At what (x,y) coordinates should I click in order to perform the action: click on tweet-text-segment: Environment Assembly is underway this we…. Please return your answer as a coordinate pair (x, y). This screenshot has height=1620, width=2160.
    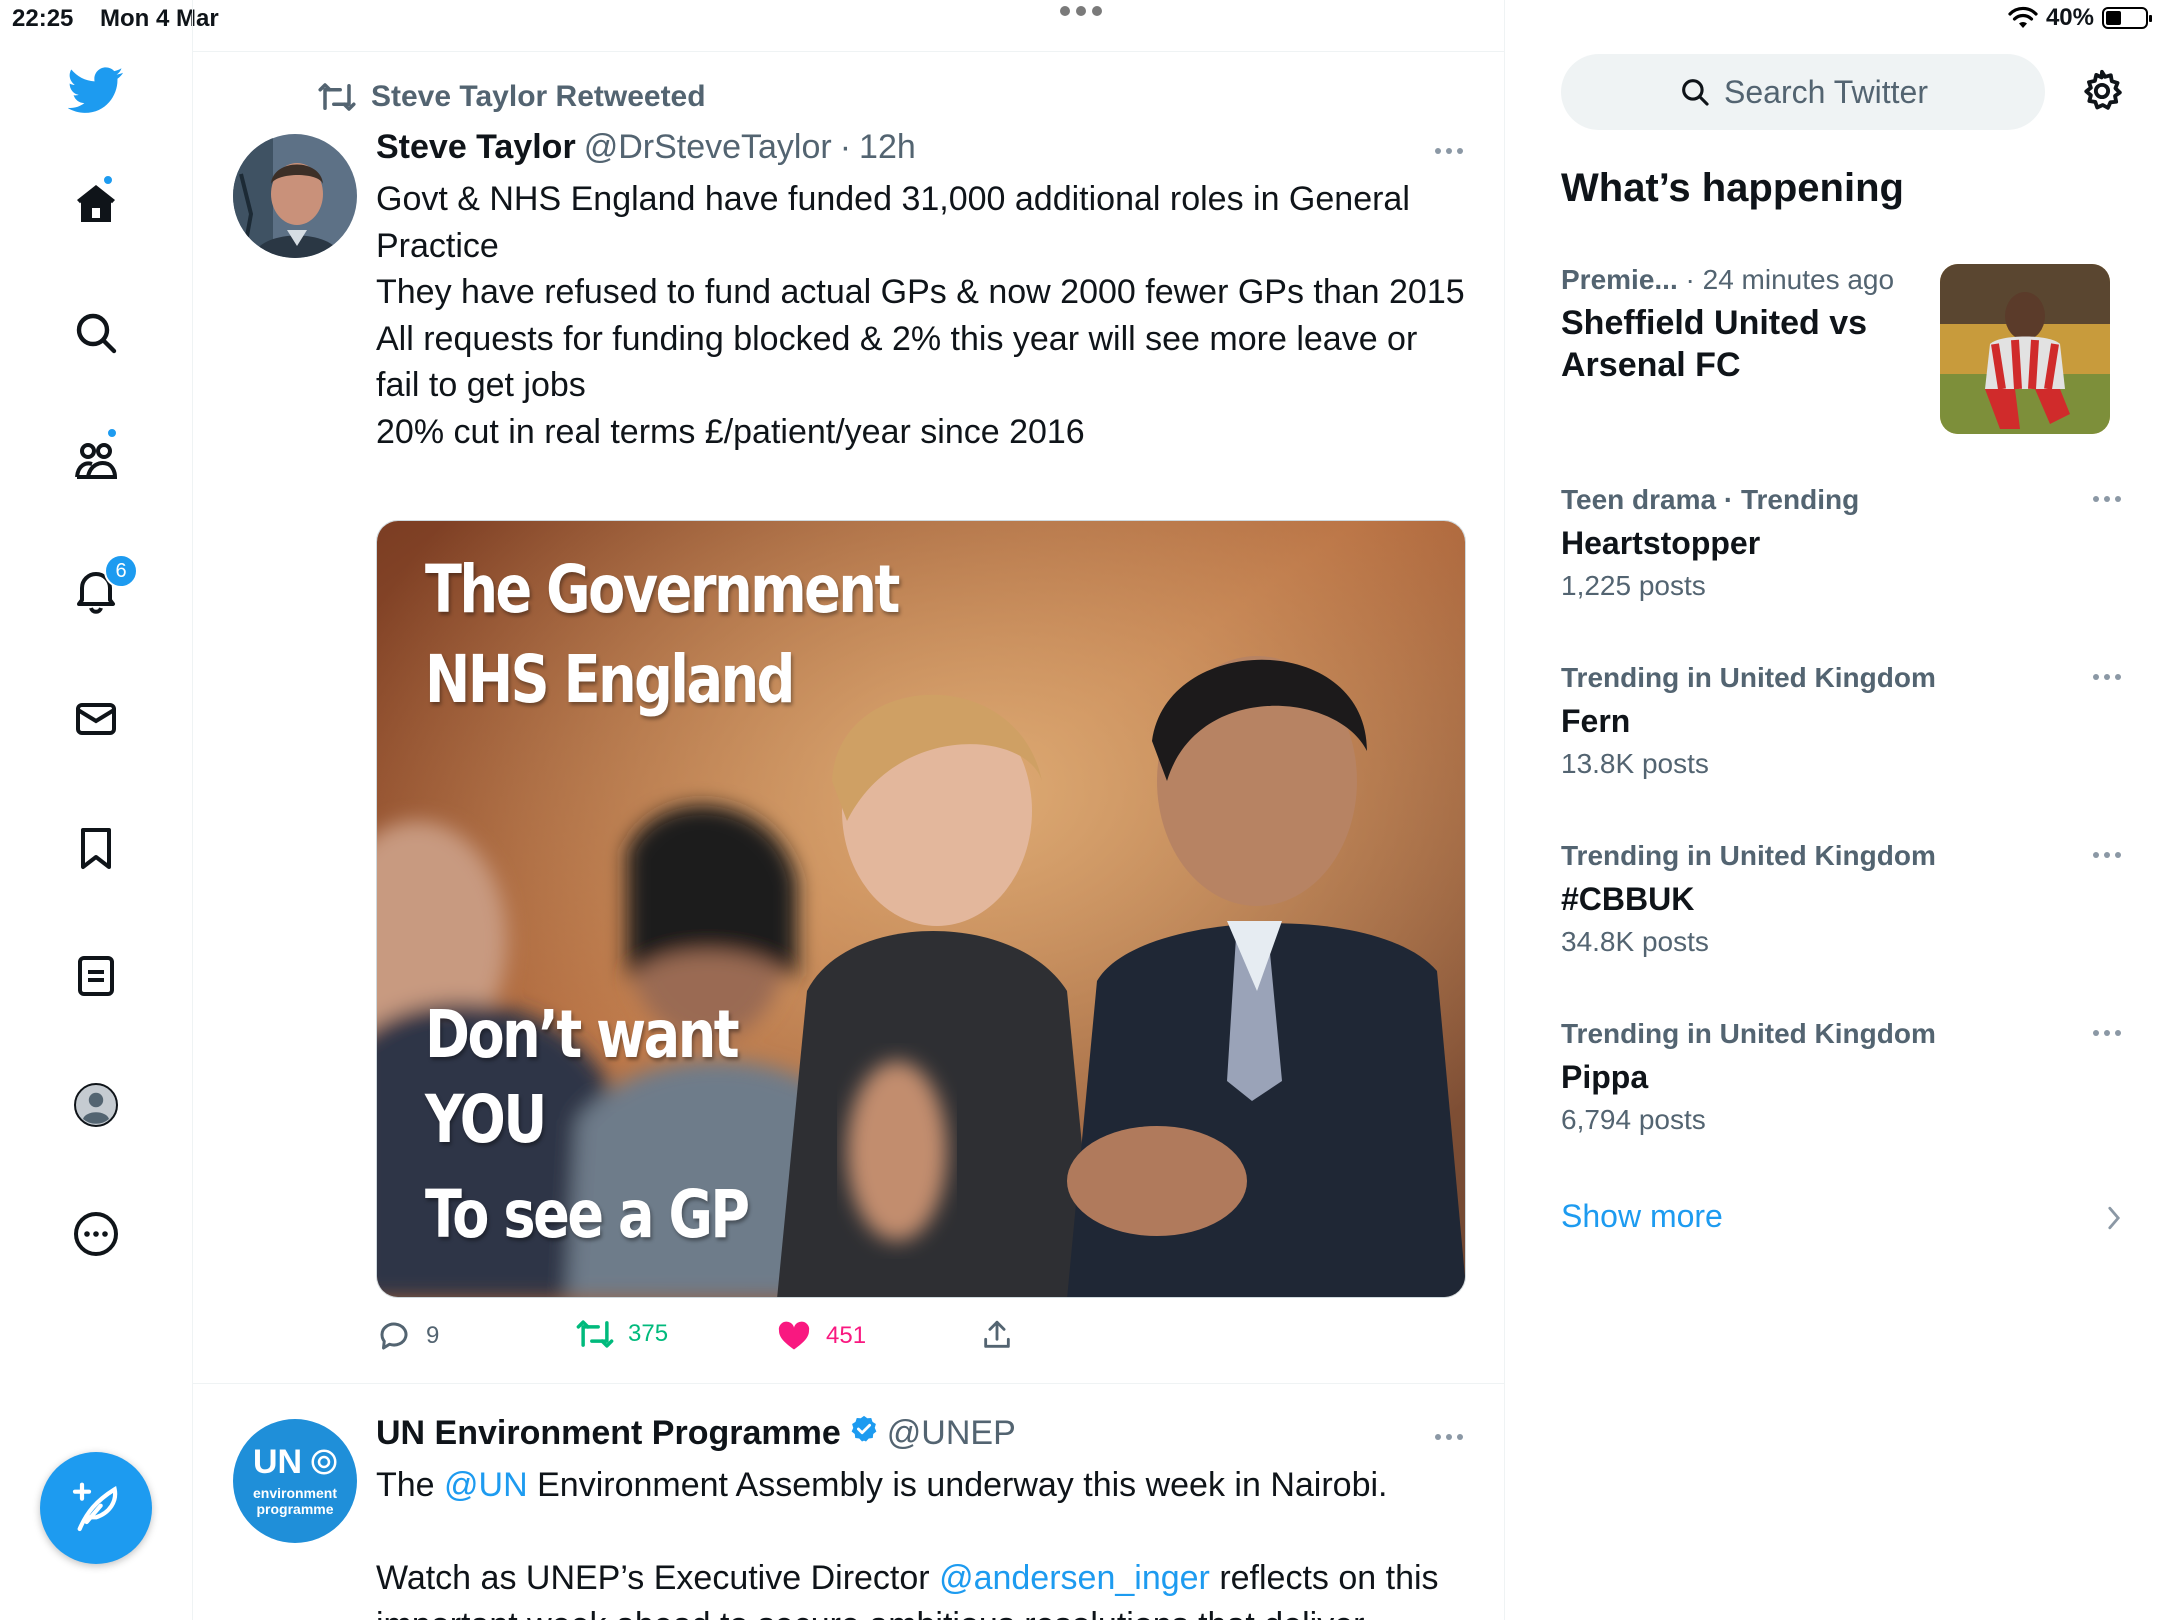
    Looking at the image, I should click on (957, 1485).